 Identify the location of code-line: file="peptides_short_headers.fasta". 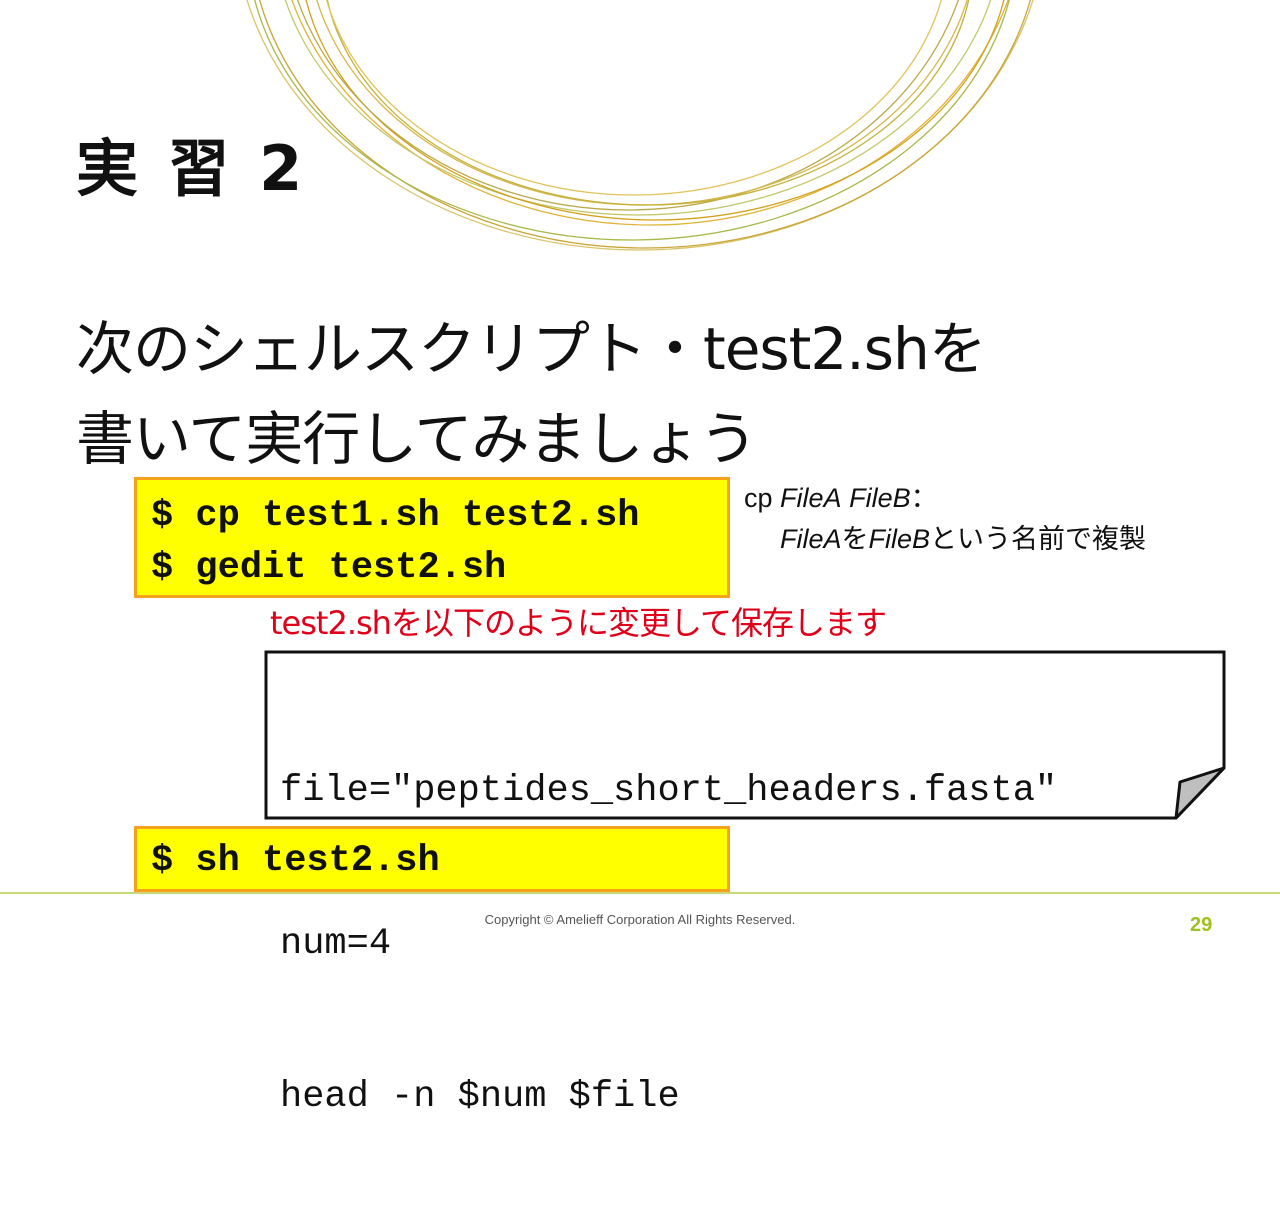
(669, 791).